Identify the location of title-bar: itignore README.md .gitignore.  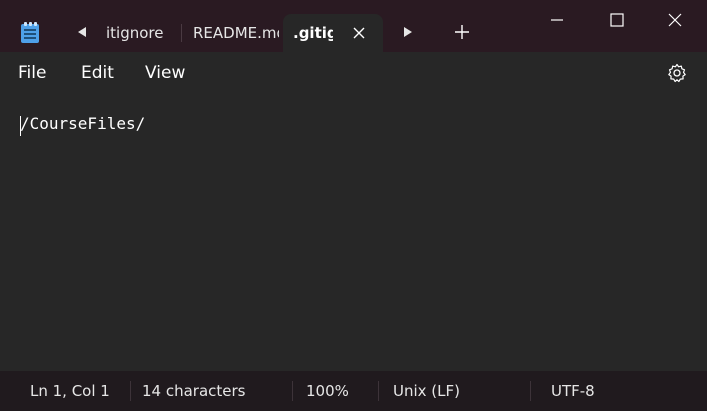
(353, 26).